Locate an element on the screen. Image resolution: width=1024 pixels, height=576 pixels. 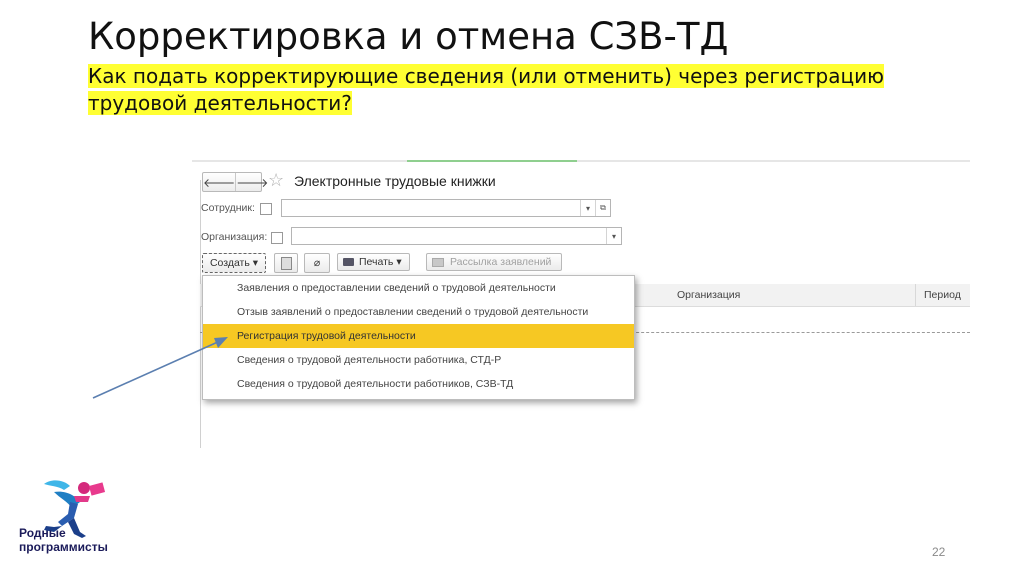
open-icon: ⧉ is located at coordinates (602, 208).